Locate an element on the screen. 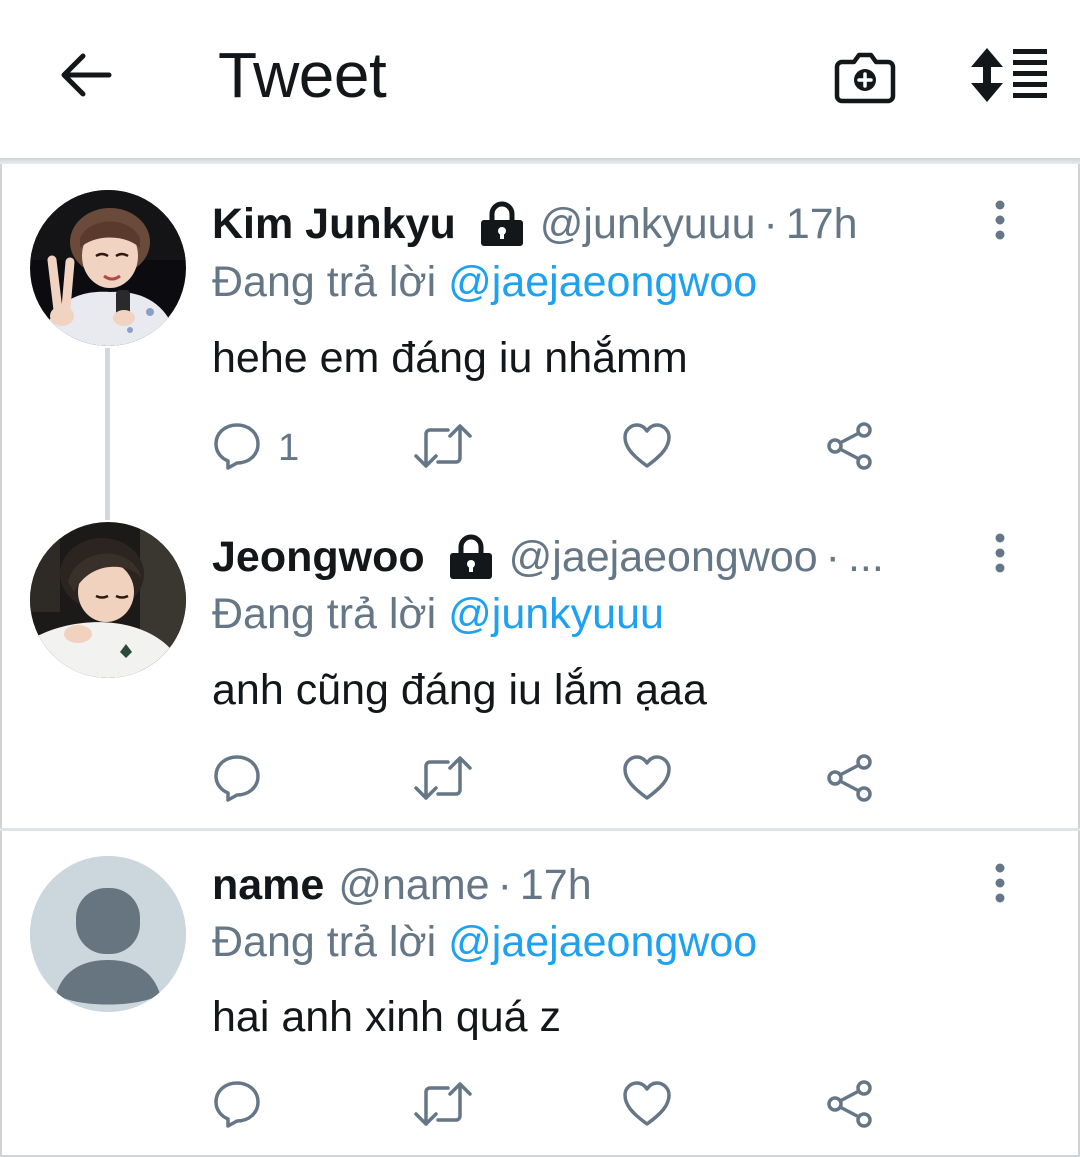 This screenshot has height=1157, width=1080. like-button is located at coordinates (647, 1106).